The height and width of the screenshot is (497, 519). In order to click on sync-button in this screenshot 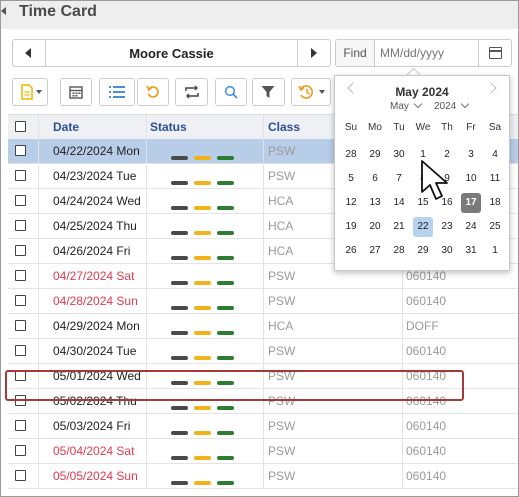, I will do `click(191, 92)`.